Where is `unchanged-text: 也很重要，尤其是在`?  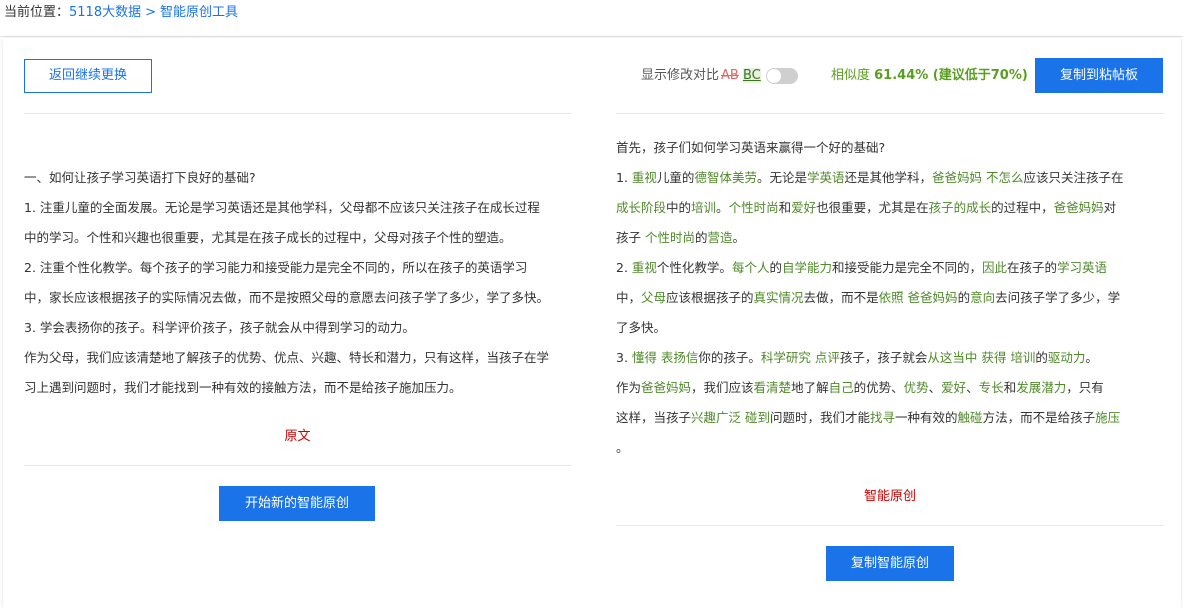 unchanged-text: 也很重要，尤其是在 is located at coordinates (872, 207).